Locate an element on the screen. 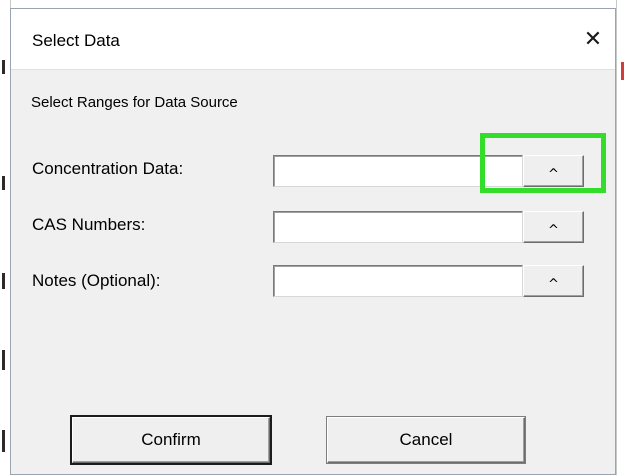 This screenshot has width=628, height=475. concentration-data-label: Concentration Data: is located at coordinates (108, 168).